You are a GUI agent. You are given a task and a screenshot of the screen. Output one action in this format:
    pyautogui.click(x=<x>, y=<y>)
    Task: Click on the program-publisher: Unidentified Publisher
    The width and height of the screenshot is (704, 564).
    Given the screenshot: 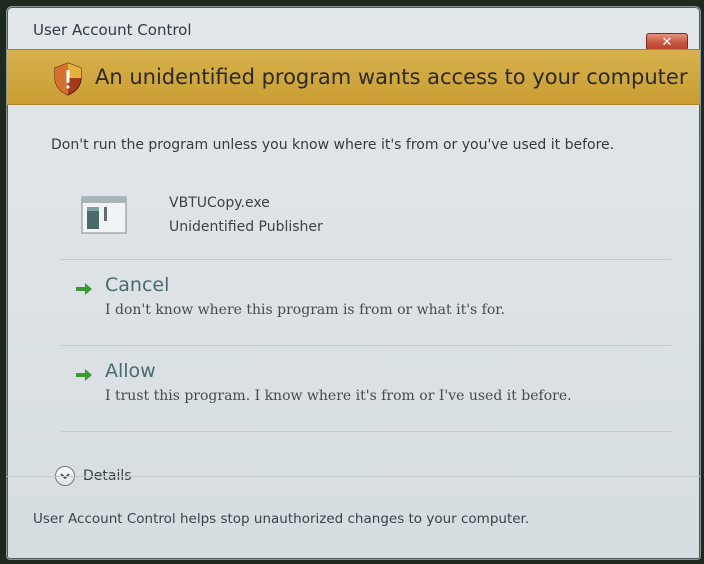 What is the action you would take?
    pyautogui.click(x=246, y=227)
    